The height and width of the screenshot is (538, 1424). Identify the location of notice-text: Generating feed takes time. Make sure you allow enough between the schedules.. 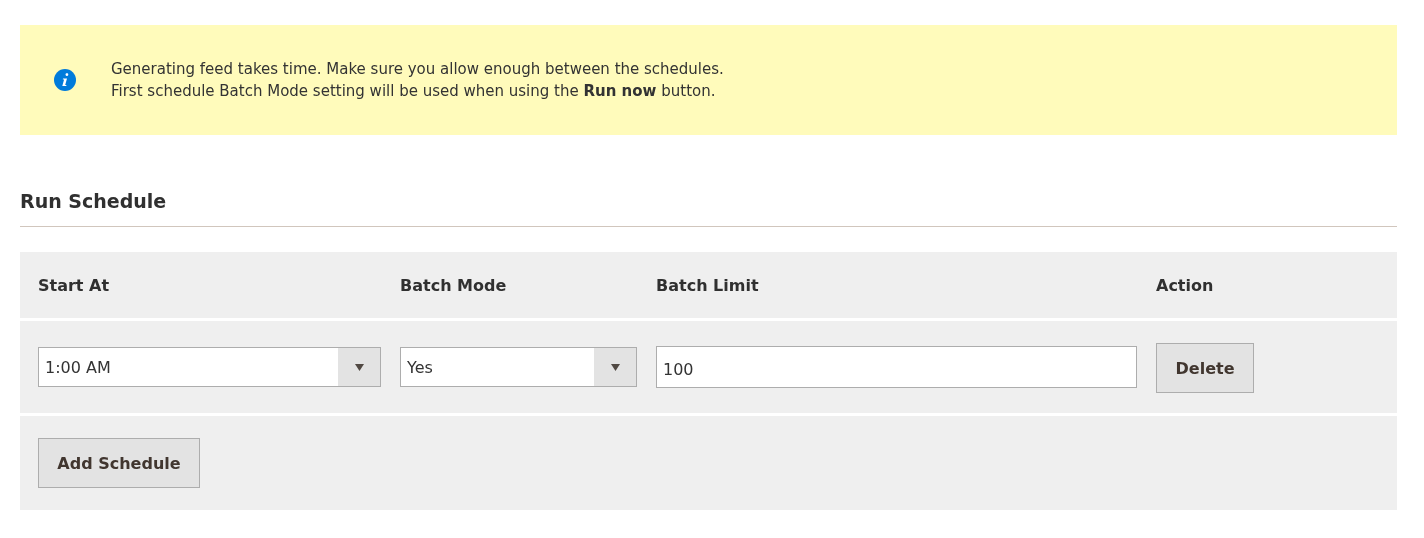
(417, 69).